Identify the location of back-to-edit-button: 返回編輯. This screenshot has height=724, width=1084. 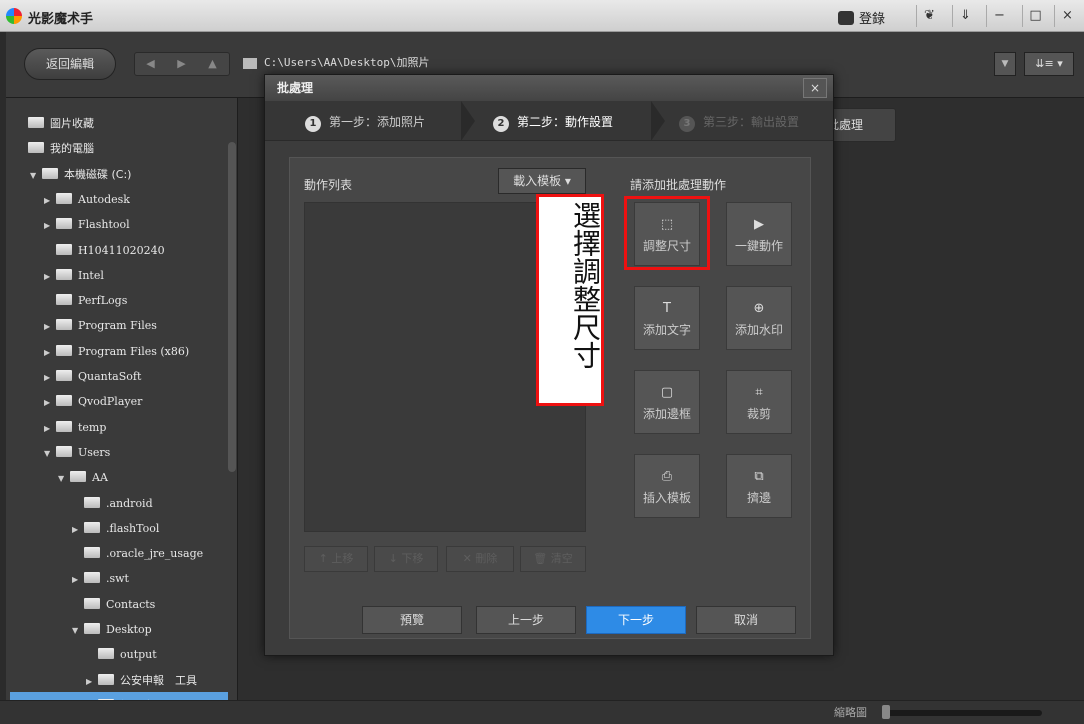
(70, 64).